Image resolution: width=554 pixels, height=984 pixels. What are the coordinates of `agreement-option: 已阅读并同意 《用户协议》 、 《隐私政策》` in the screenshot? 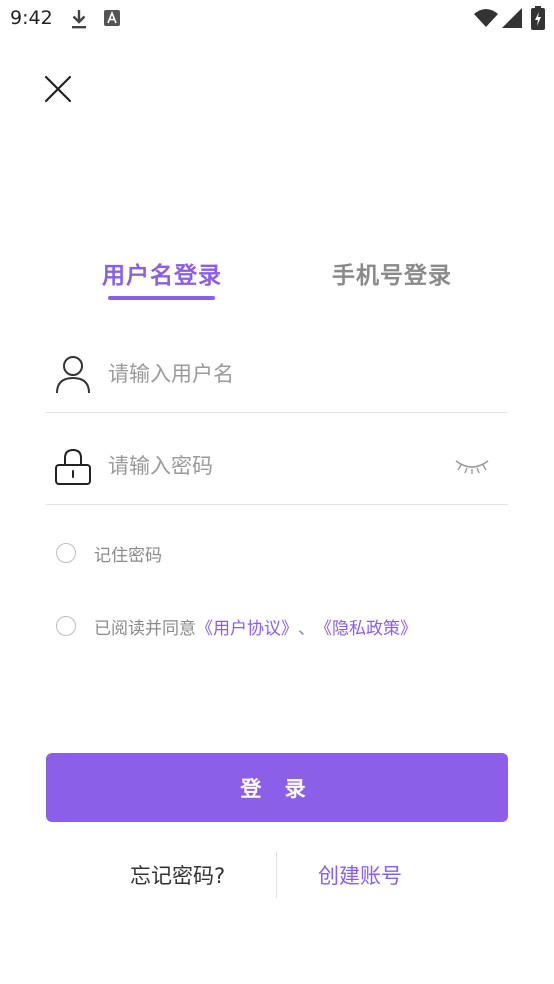 It's located at (236, 626).